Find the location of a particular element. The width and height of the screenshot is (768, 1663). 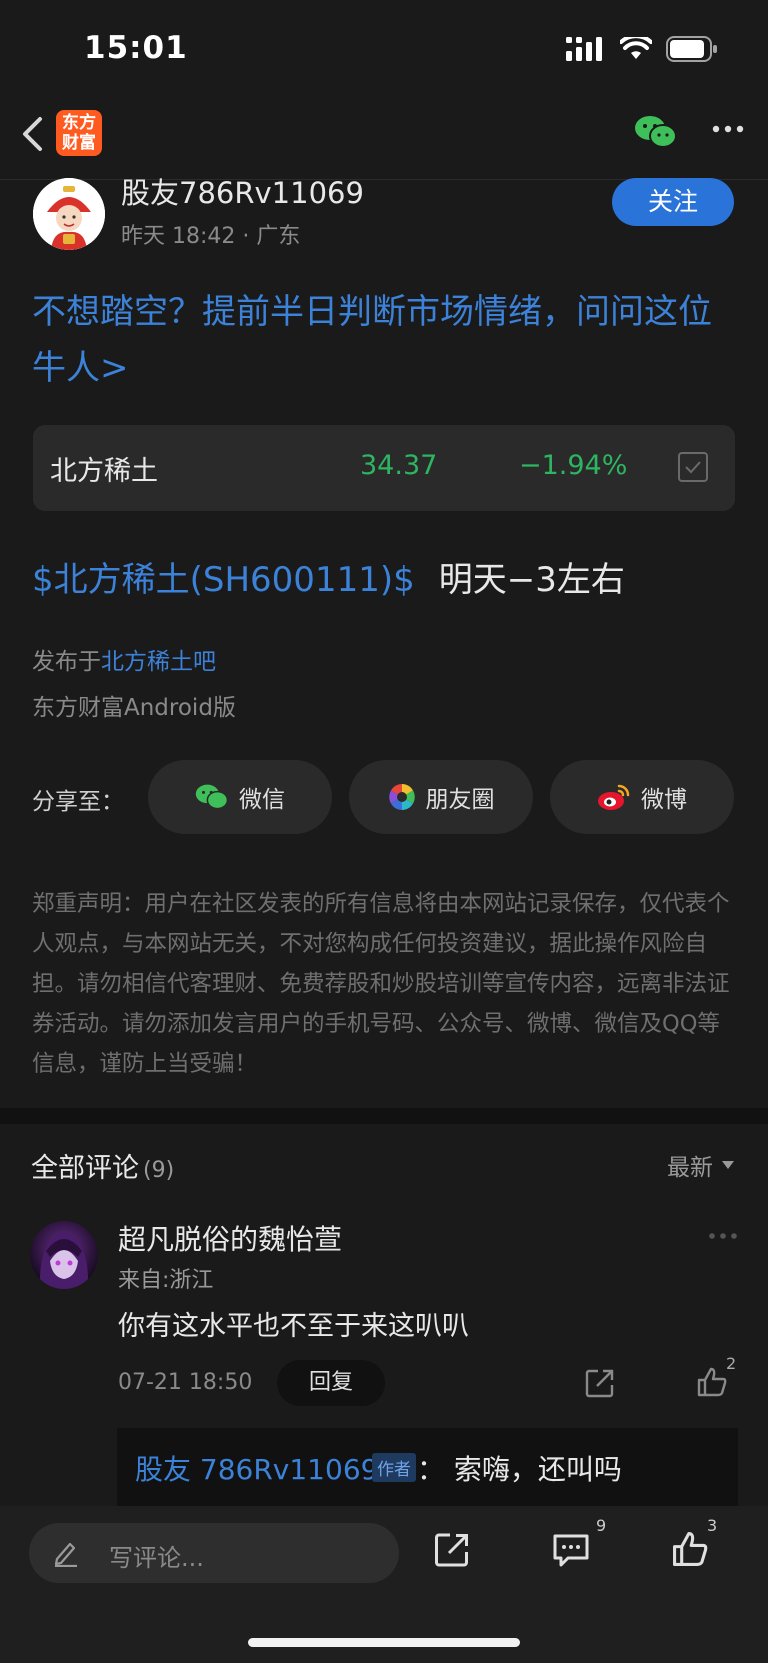

more-options-icon is located at coordinates (728, 129).